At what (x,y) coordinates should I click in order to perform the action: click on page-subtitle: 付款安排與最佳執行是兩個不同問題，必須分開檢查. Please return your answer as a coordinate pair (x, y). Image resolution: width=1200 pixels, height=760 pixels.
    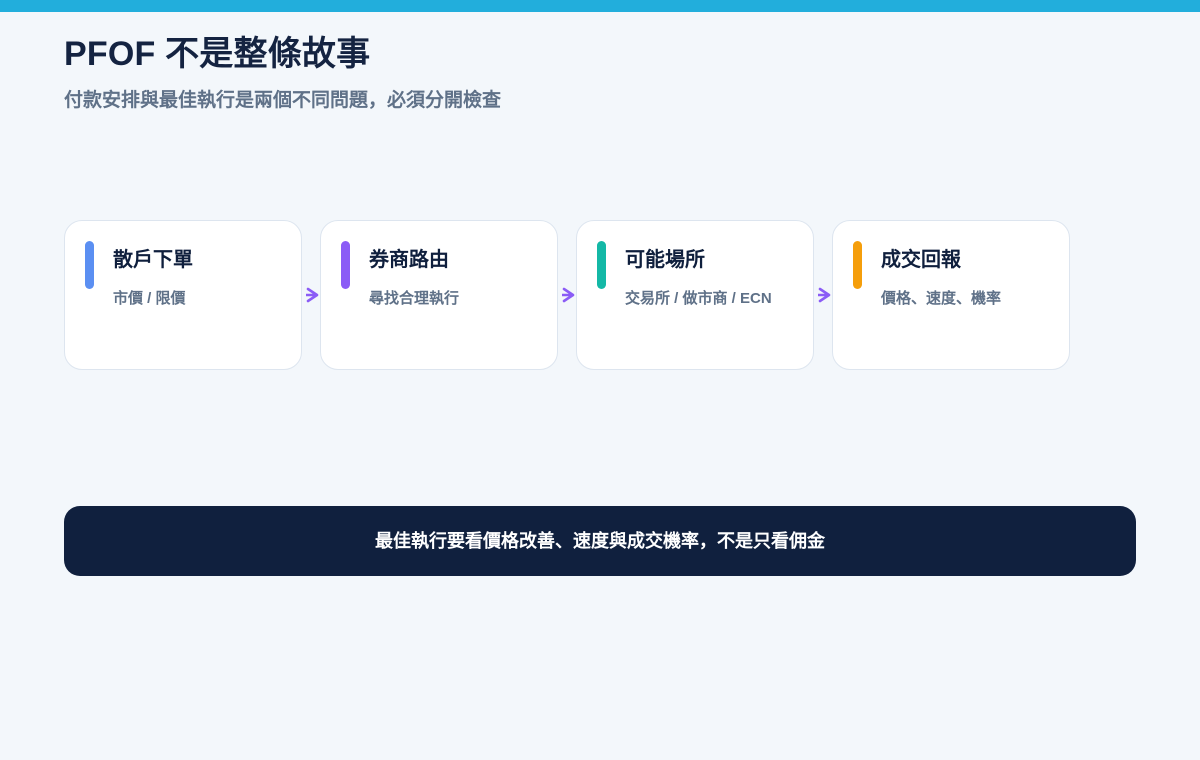
    Looking at the image, I should click on (283, 100).